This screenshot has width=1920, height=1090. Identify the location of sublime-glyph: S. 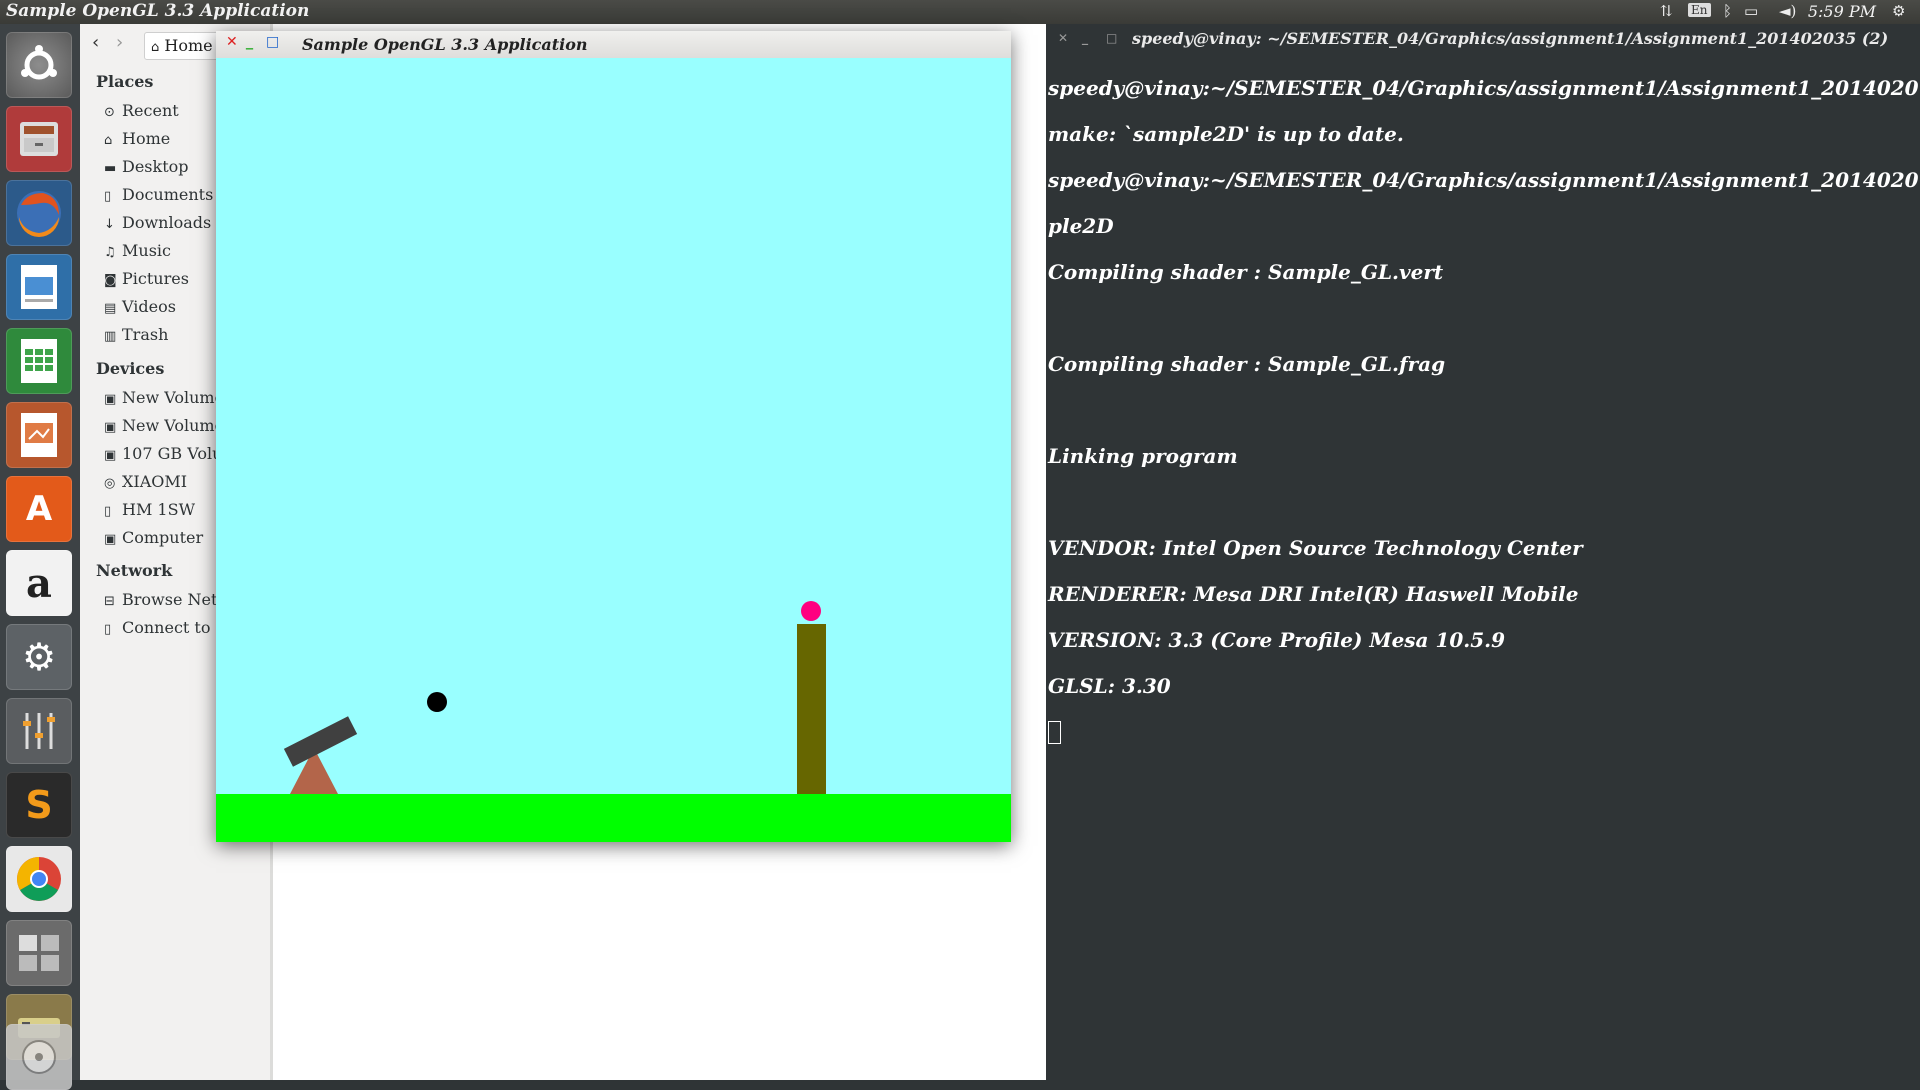
(39, 805).